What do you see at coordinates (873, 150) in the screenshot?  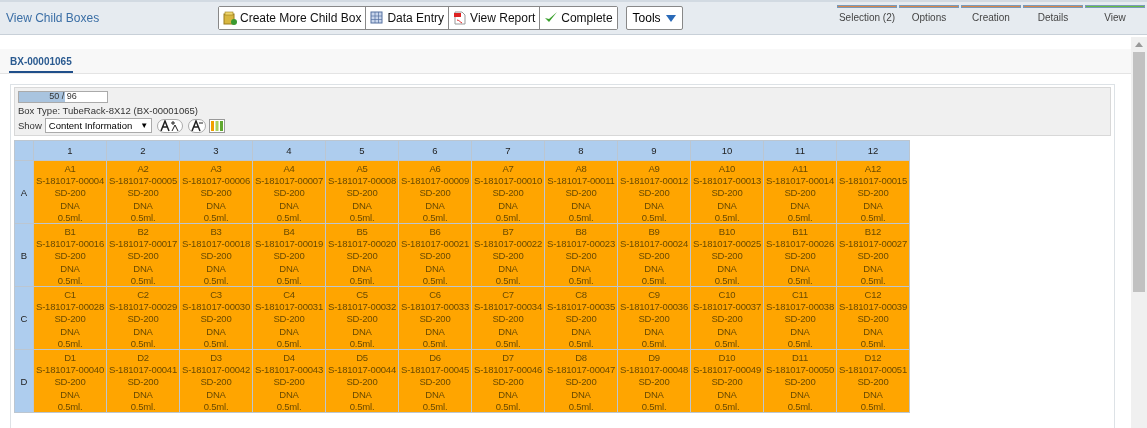 I see `column-header: 12` at bounding box center [873, 150].